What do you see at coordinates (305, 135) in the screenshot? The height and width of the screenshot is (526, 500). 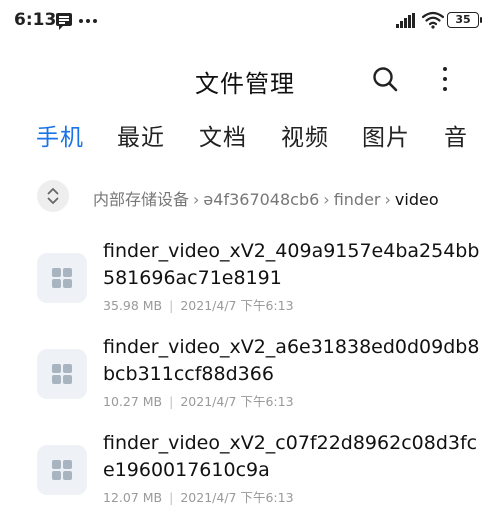 I see `tab-videos: 视频` at bounding box center [305, 135].